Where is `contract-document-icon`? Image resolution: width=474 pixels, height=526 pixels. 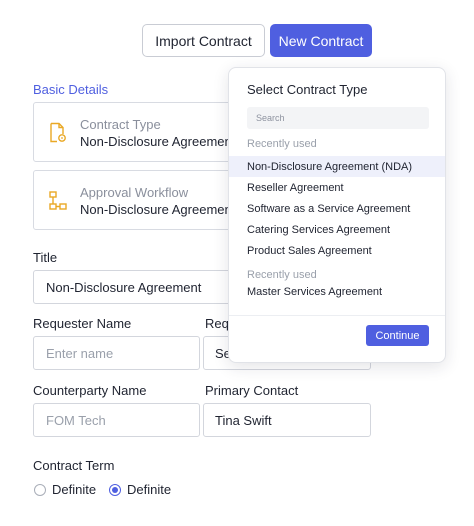 contract-document-icon is located at coordinates (58, 133).